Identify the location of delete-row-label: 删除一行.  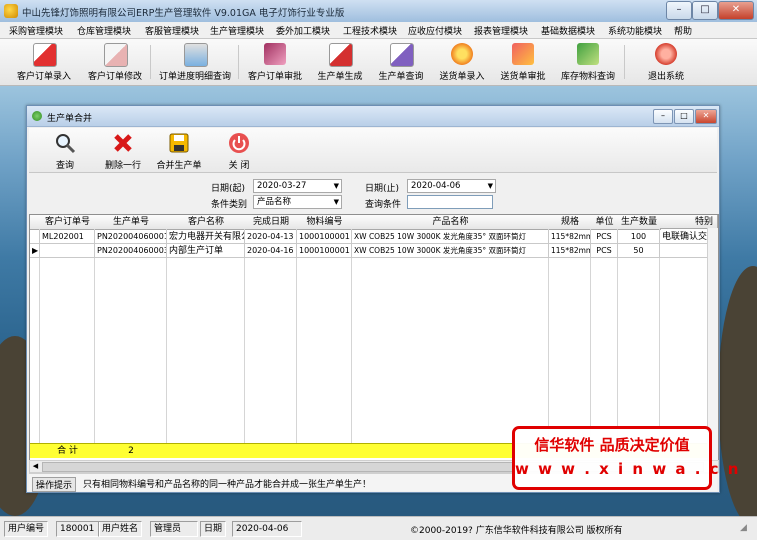
(122, 166).